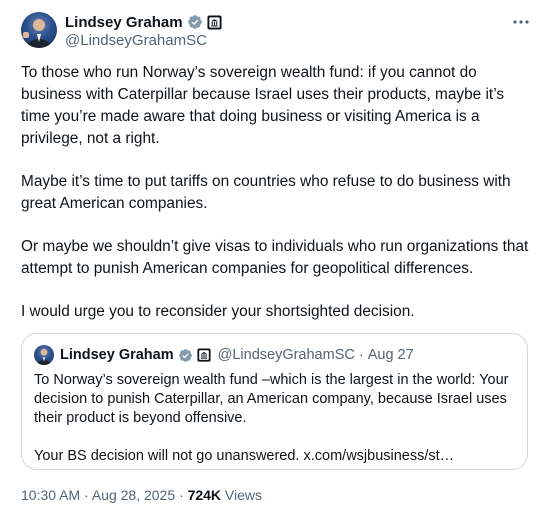 This screenshot has width=553, height=507. Describe the element at coordinates (242, 495) in the screenshot. I see `views-label: Views` at that location.